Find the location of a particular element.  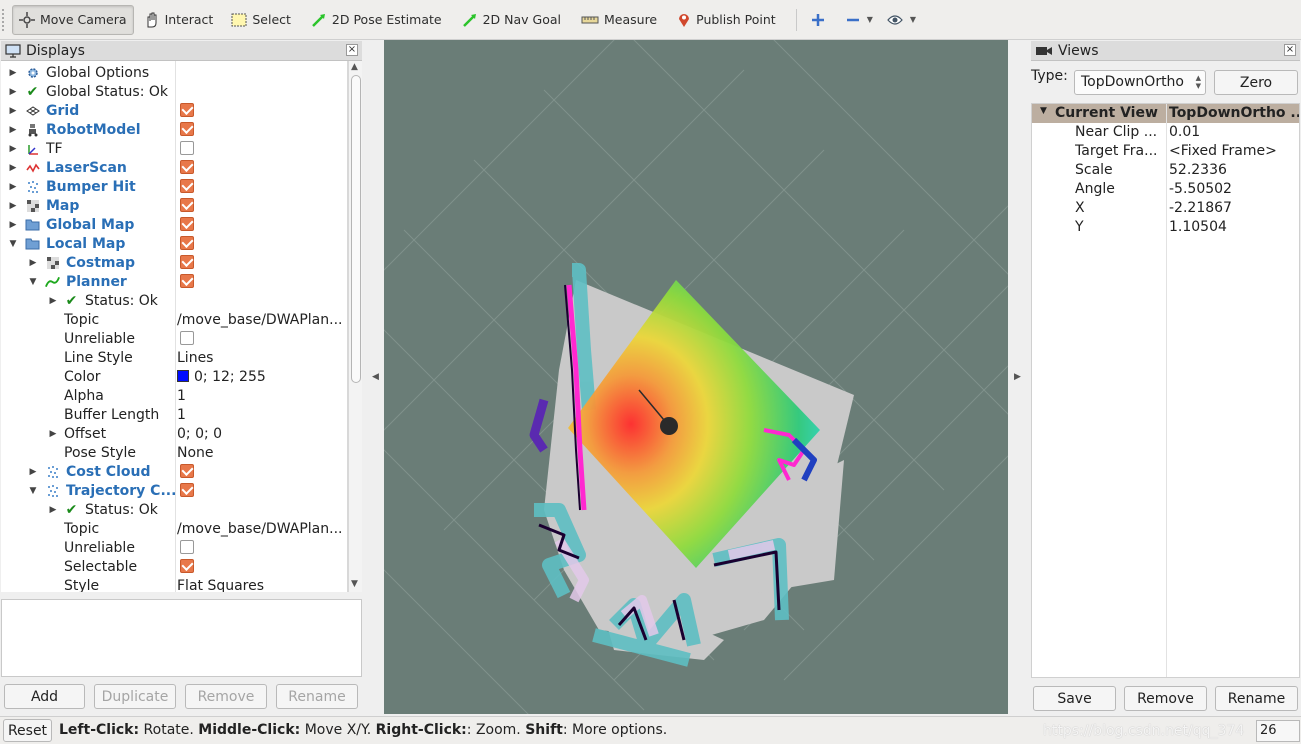

tree-row-trajectory-unreliable: Unreliable is located at coordinates (174, 547).